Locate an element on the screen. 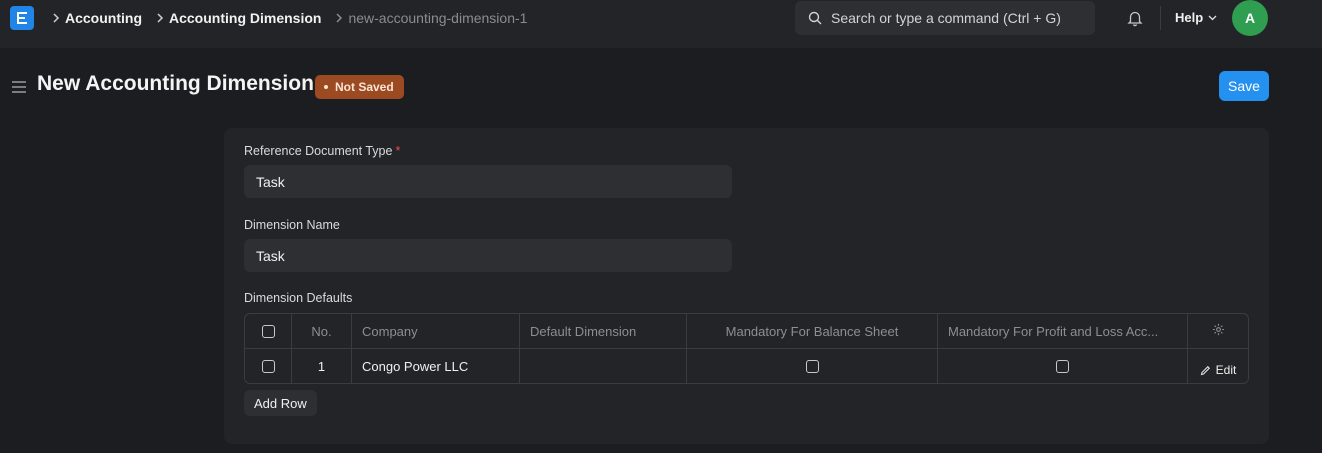 This screenshot has width=1322, height=453. search-icon is located at coordinates (815, 18).